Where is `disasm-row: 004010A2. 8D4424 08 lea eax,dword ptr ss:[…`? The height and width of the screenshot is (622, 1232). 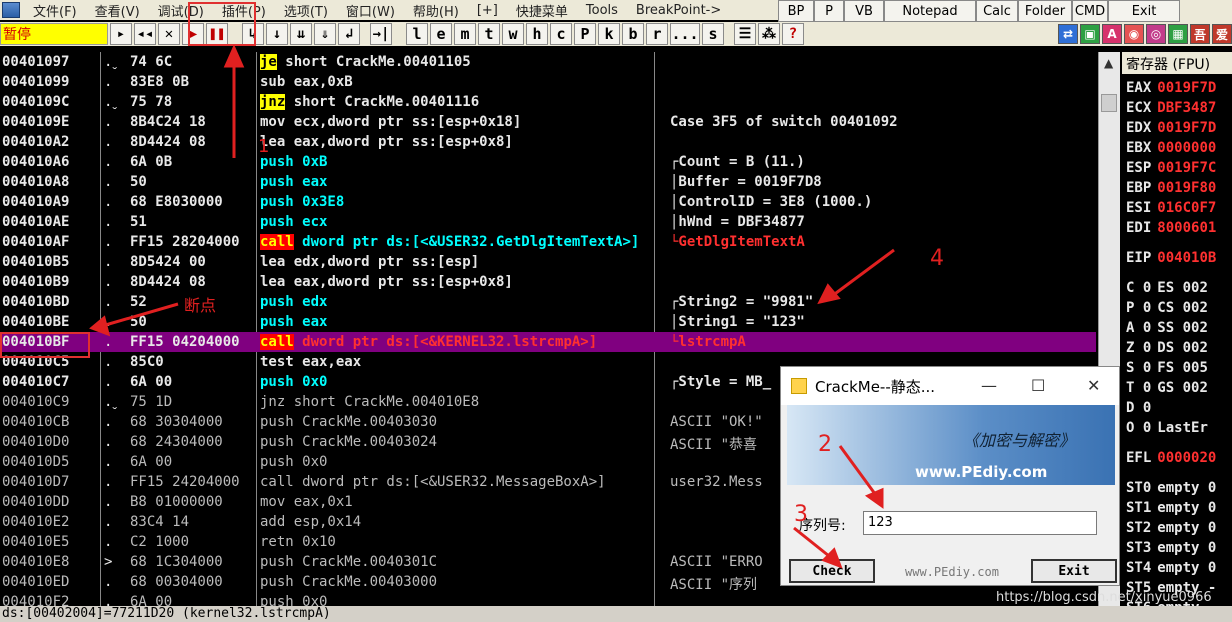
disasm-row: 004010A2. 8D4424 08 lea eax,dword ptr ss:[… is located at coordinates (548, 142).